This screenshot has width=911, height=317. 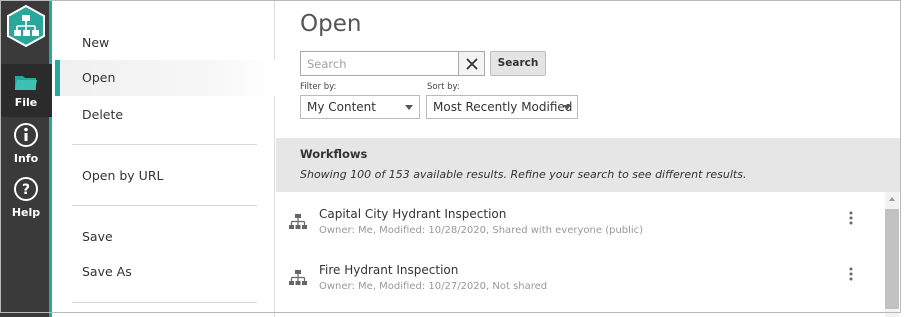 I want to click on sort-select: Most Recently Modified, so click(x=502, y=107).